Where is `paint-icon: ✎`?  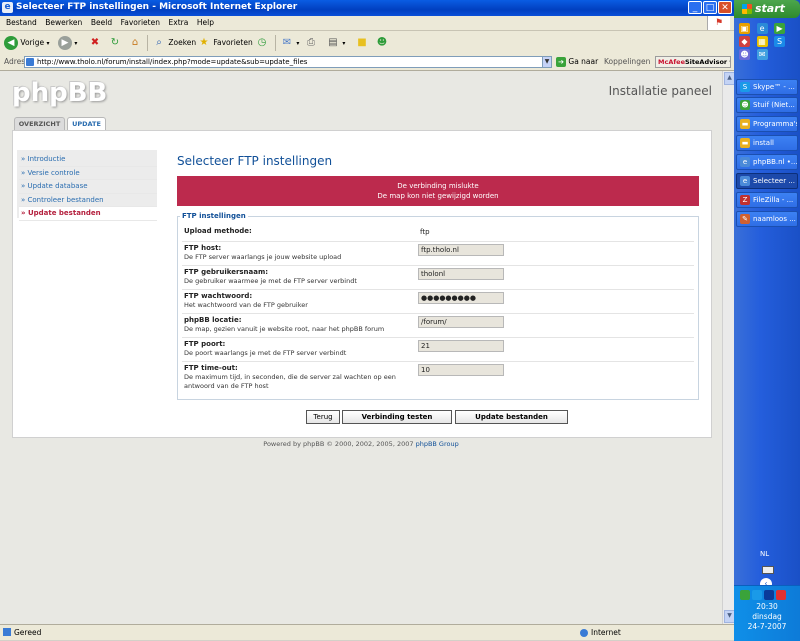
paint-icon: ✎ is located at coordinates (745, 219).